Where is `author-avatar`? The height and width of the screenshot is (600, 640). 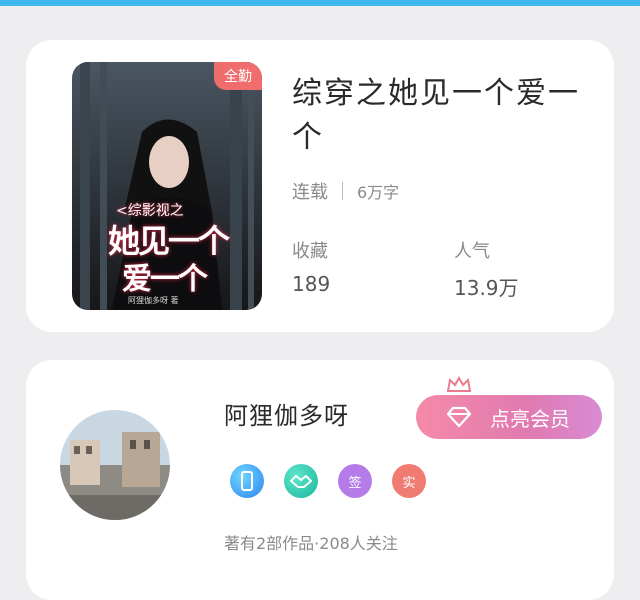
author-avatar is located at coordinates (115, 465).